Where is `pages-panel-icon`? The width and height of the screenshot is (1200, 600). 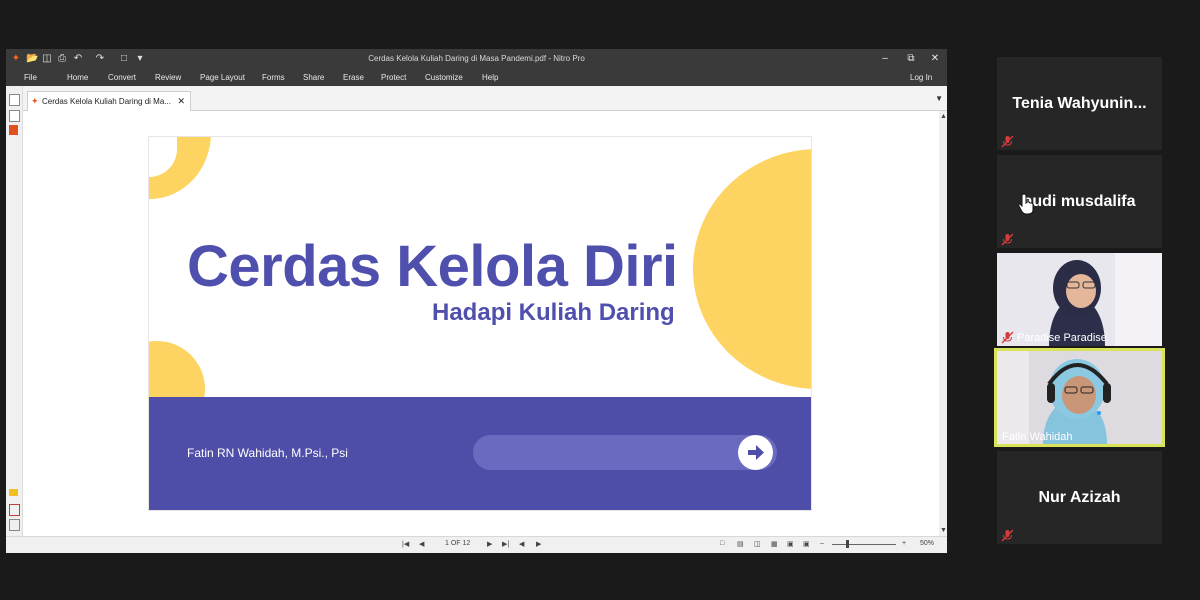 pages-panel-icon is located at coordinates (14, 100).